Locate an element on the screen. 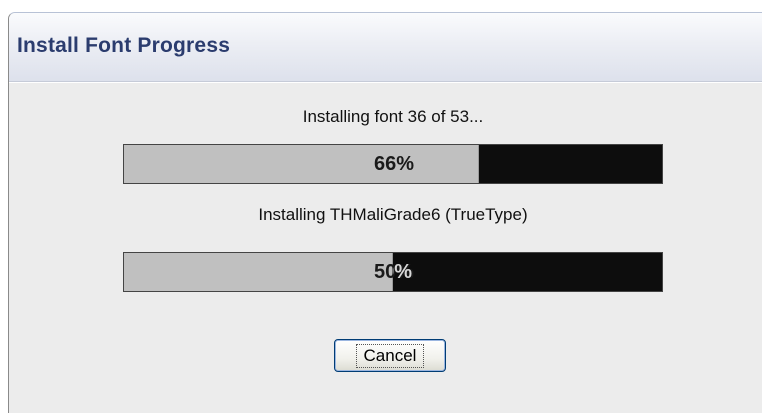 The width and height of the screenshot is (762, 413). window-title: Install Font Progress is located at coordinates (124, 45).